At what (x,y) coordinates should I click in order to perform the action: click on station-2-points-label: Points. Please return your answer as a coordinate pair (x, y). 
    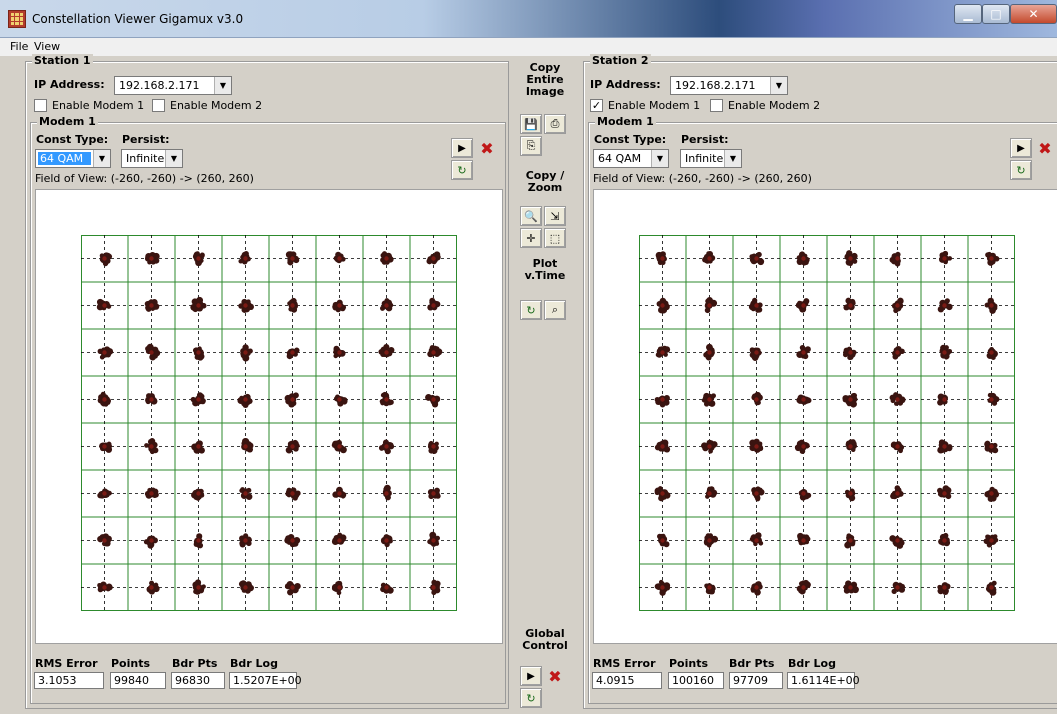
    Looking at the image, I should click on (689, 663).